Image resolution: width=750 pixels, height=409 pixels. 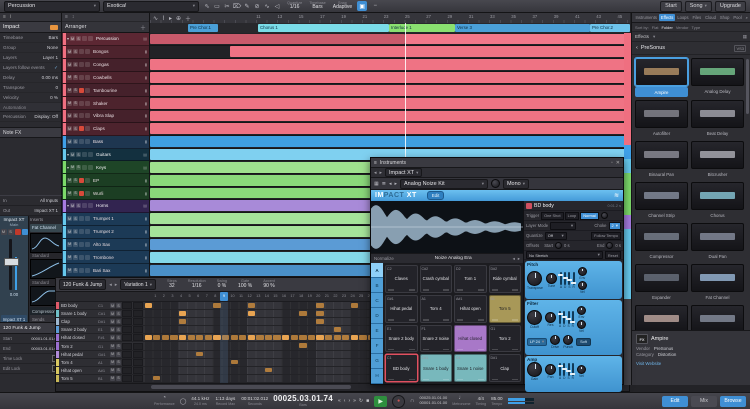 I want to click on io-row: In All Inputs, so click(x=30, y=201).